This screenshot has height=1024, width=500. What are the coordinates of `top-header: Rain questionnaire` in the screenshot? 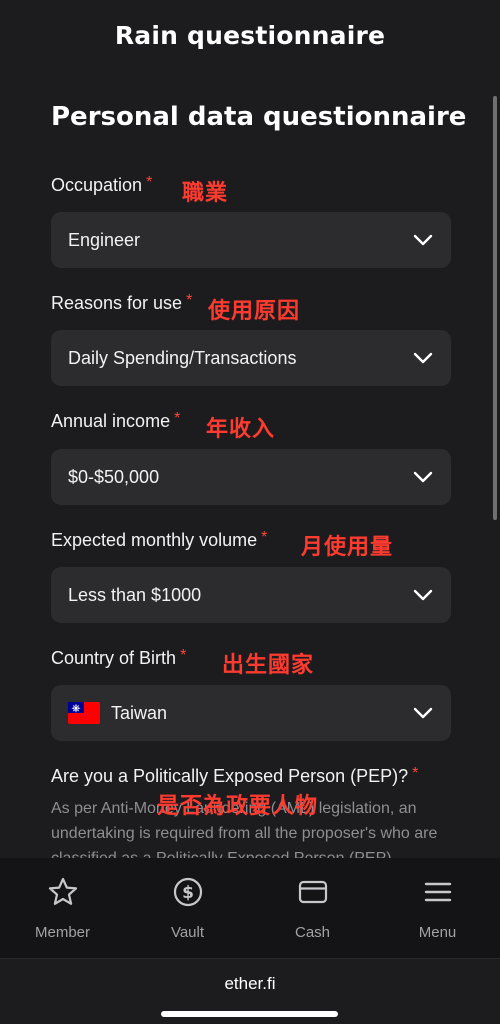 It's located at (250, 36).